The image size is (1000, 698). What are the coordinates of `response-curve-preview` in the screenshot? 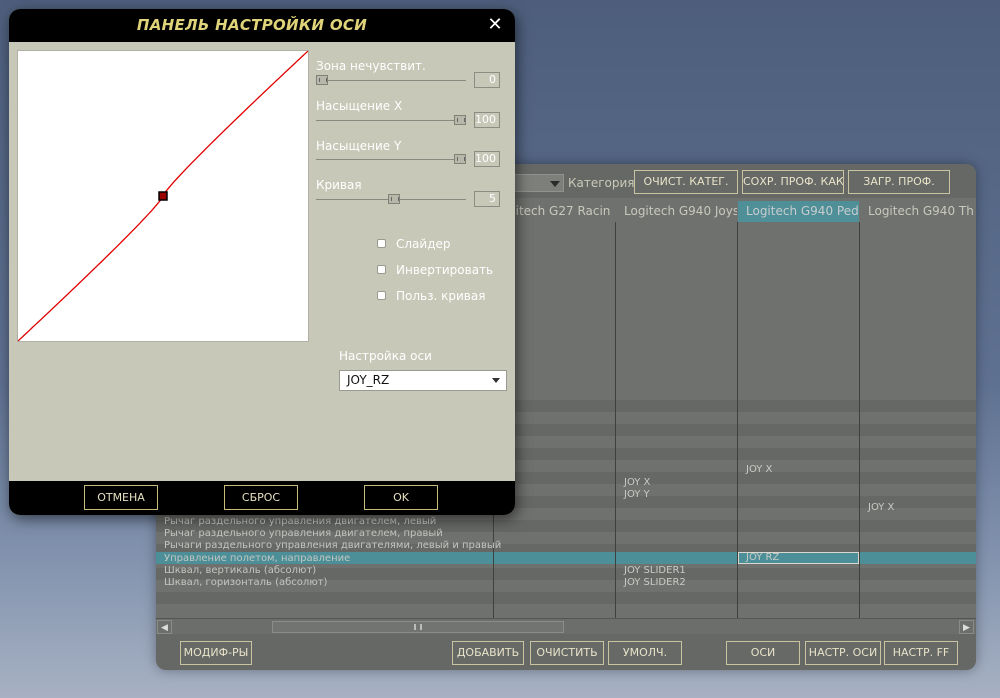 It's located at (163, 196).